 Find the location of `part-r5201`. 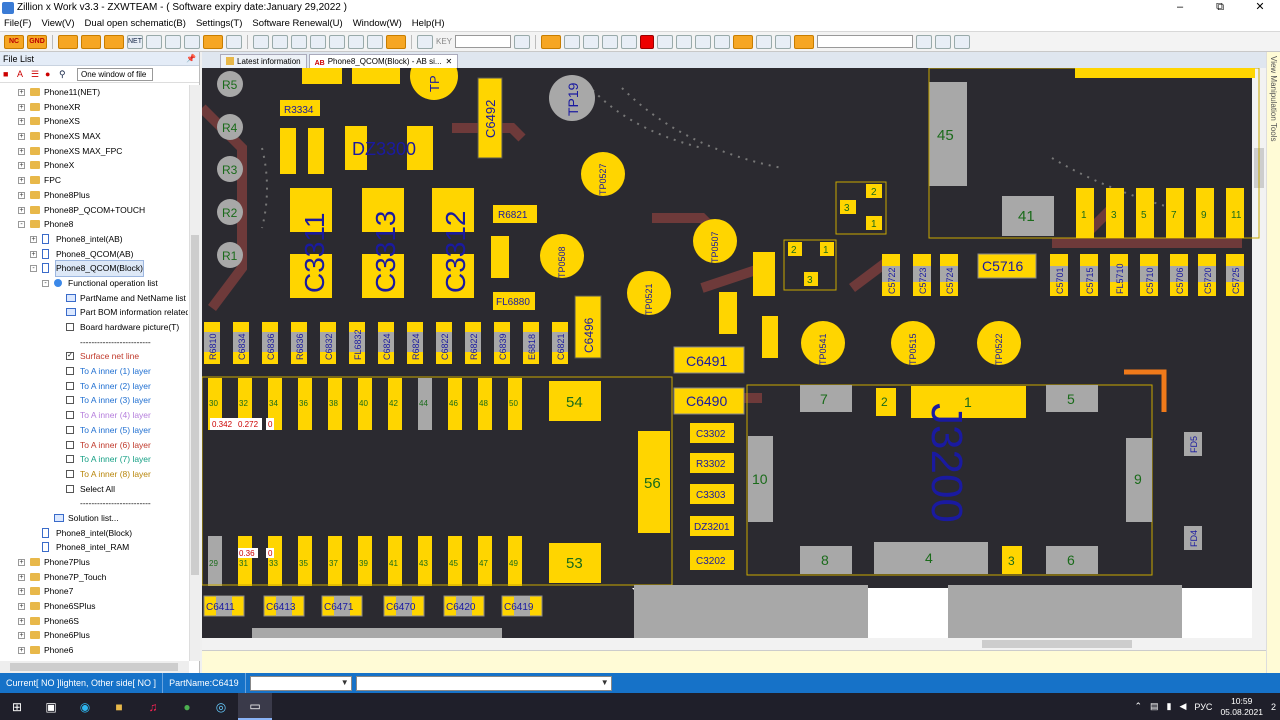

part-r5201 is located at coordinates (770, 337).